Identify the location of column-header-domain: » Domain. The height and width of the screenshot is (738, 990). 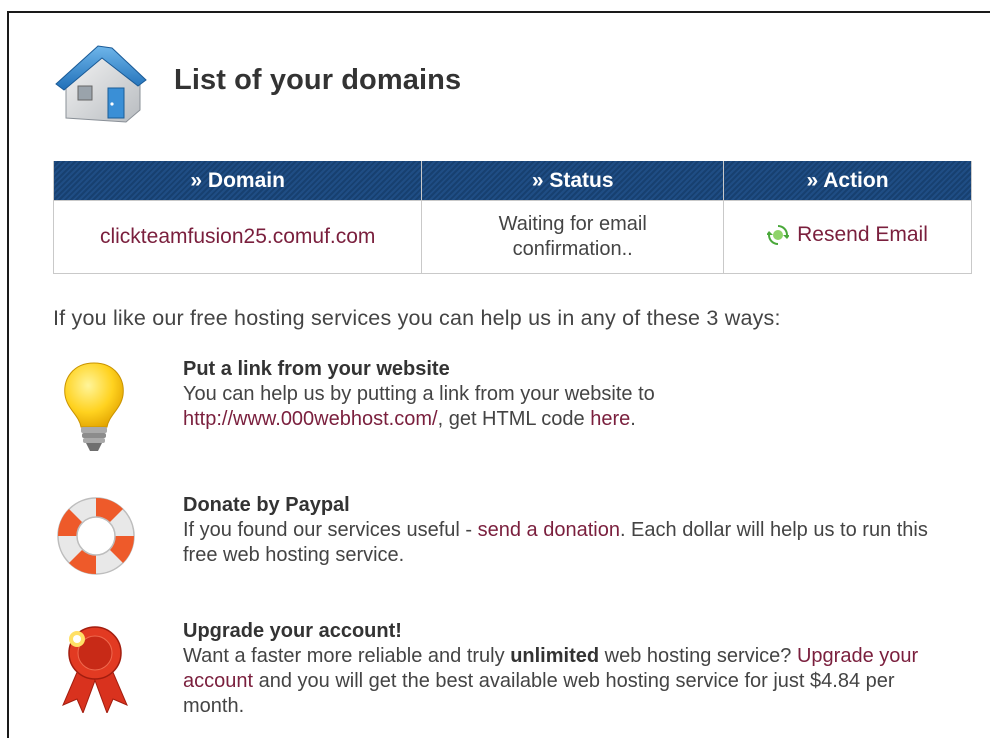
(237, 181).